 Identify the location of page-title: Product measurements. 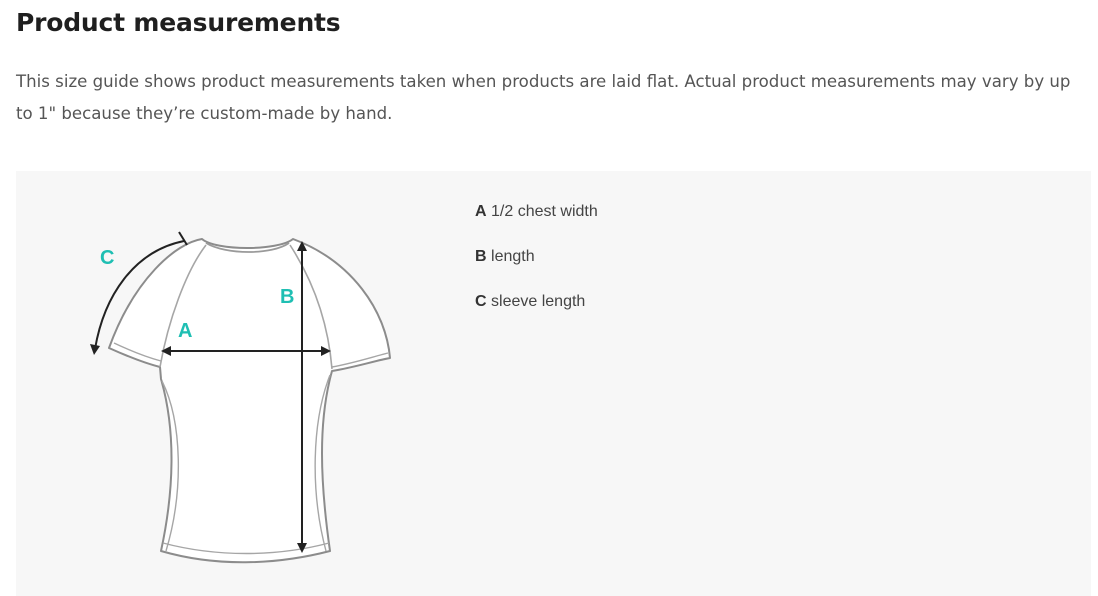
(178, 22).